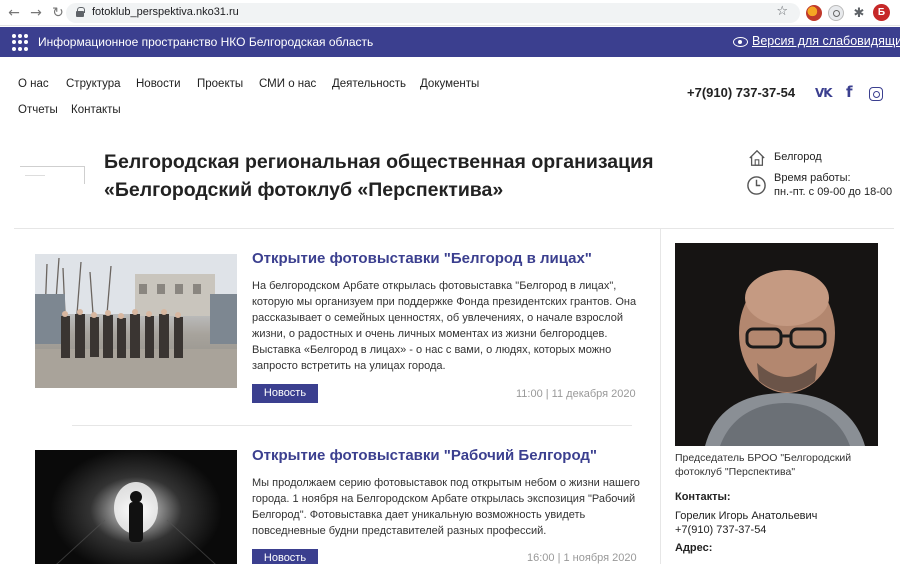  Describe the element at coordinates (833, 192) in the screenshot. I see `hours-text: пн.-пт. с 09-00 до 18-00` at that location.